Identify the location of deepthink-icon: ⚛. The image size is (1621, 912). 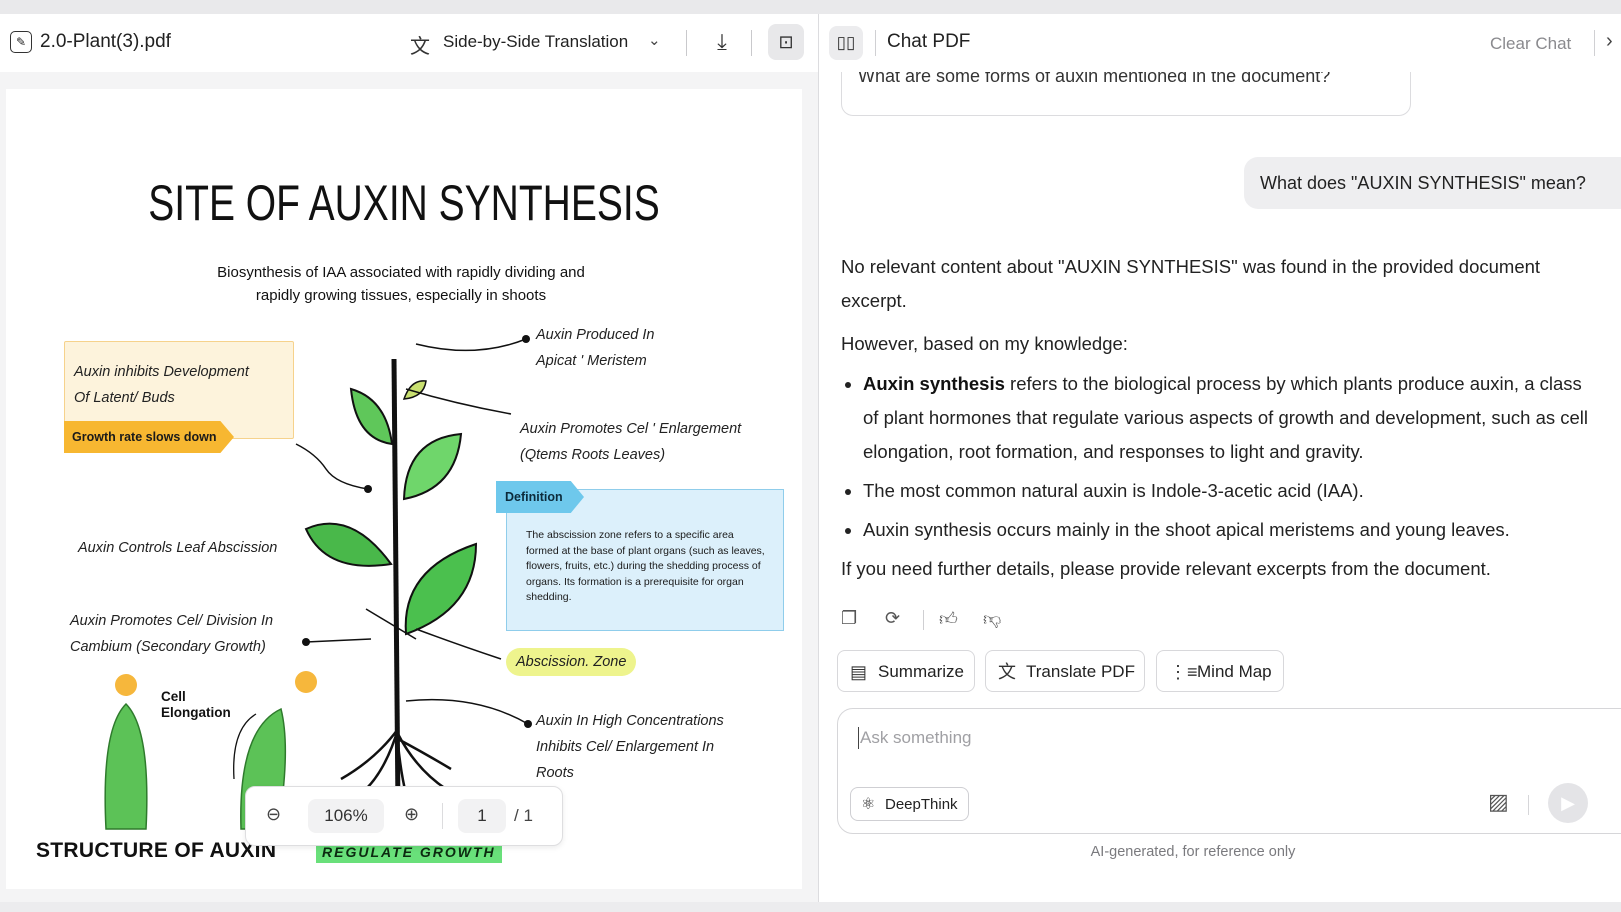
(868, 804).